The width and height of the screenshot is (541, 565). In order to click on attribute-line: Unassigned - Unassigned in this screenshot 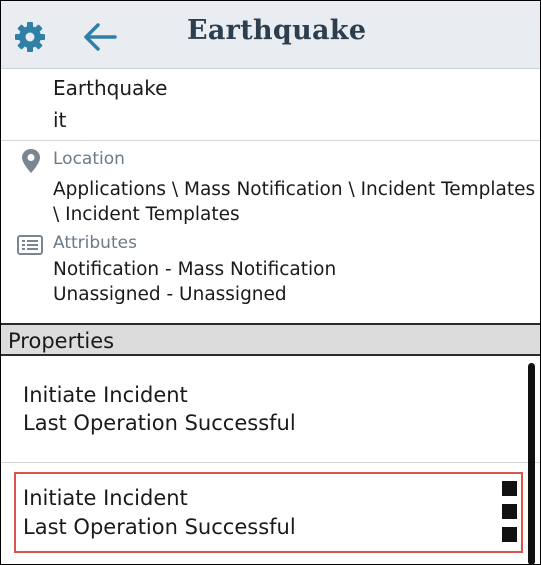, I will do `click(170, 294)`.